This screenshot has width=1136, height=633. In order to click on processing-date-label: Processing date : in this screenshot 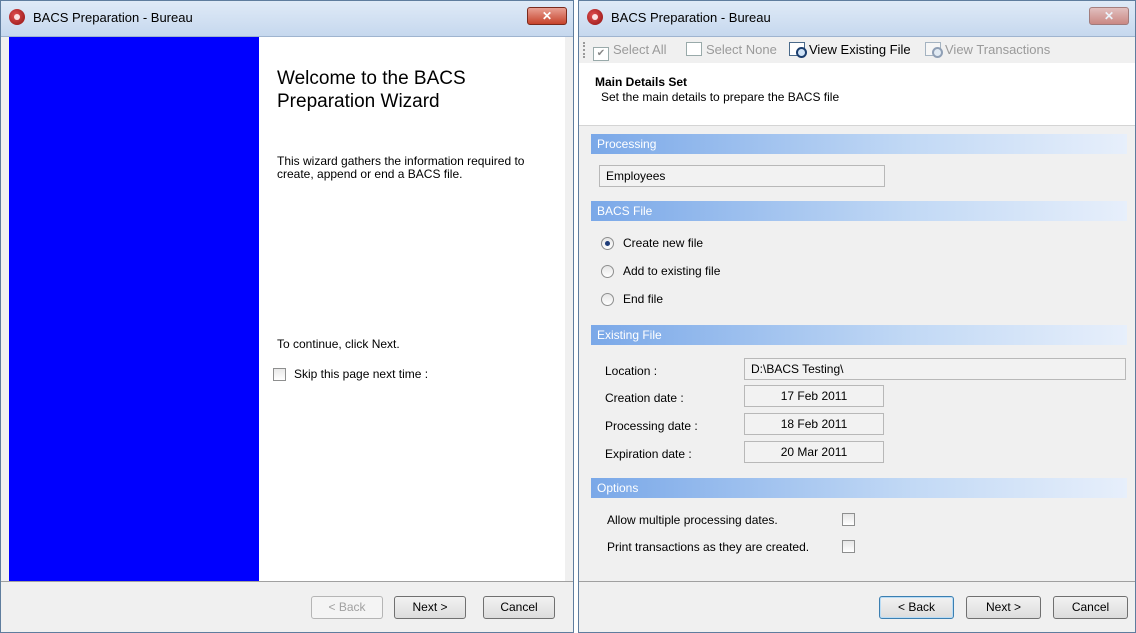, I will do `click(651, 426)`.